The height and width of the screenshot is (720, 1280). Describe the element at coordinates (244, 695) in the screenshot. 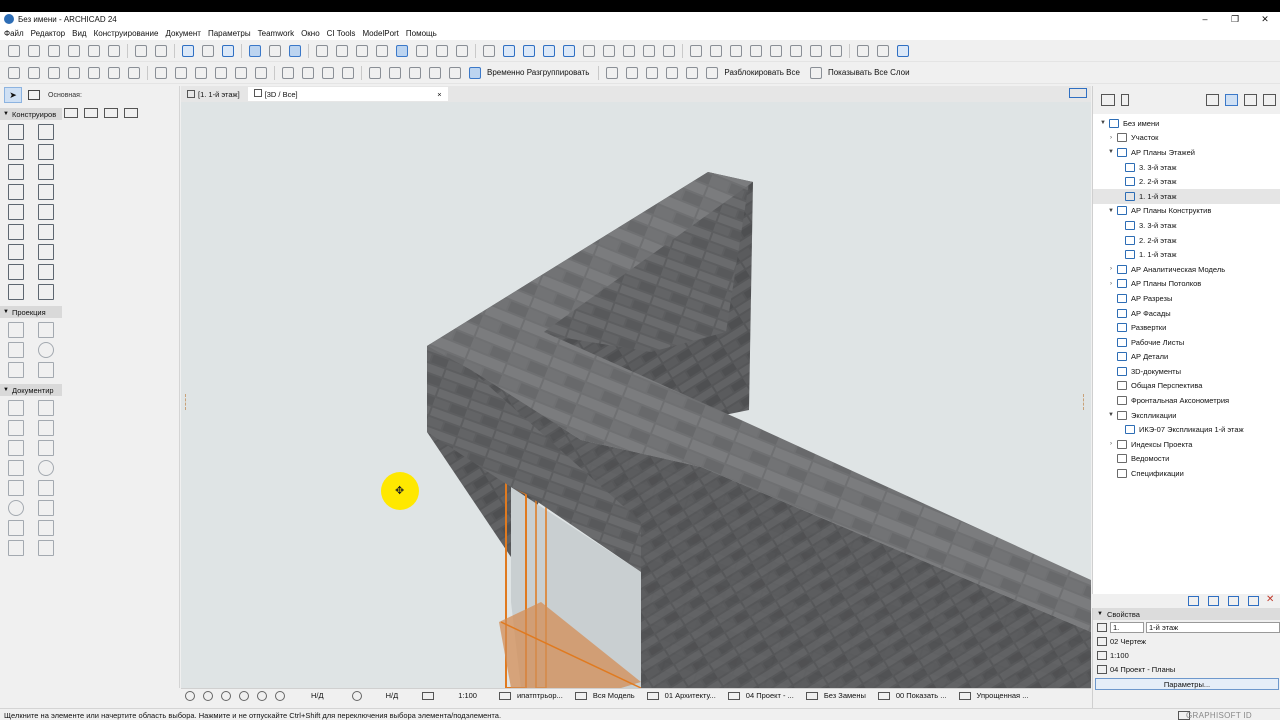

I see `zoom-out-icon` at that location.